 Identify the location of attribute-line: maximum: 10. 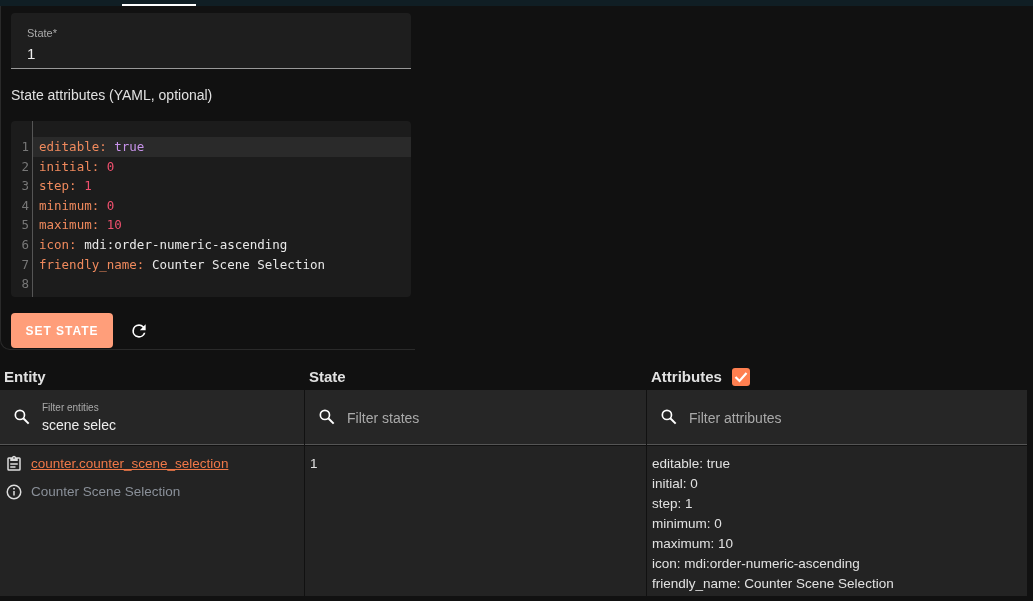
(693, 544).